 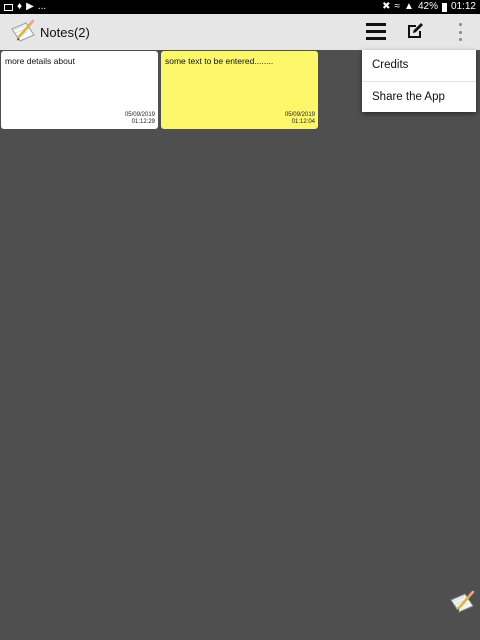 I want to click on video-notification-icon: ▶, so click(x=30, y=6).